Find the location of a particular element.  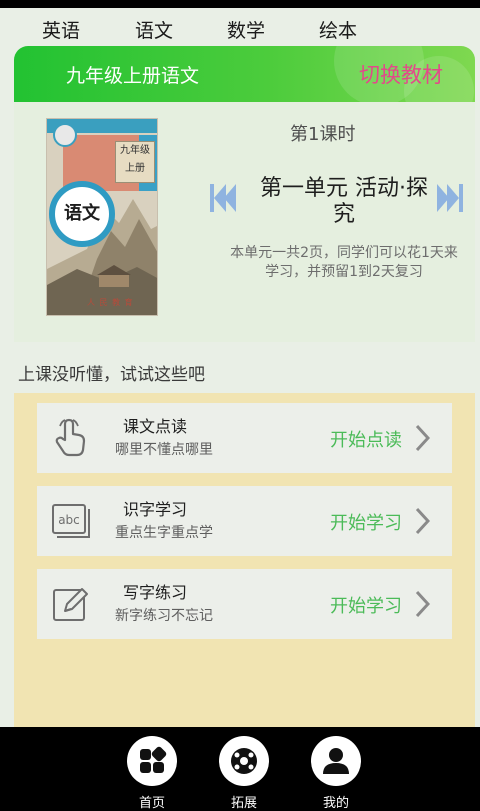

explore-icon is located at coordinates (244, 761).